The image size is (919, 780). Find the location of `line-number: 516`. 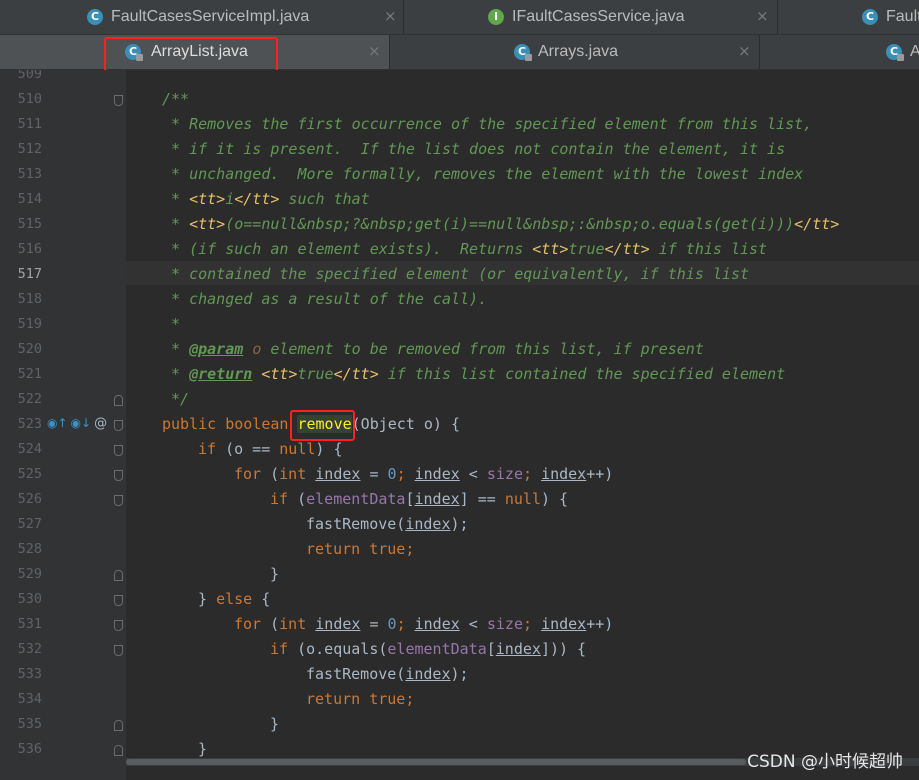

line-number: 516 is located at coordinates (29, 249).